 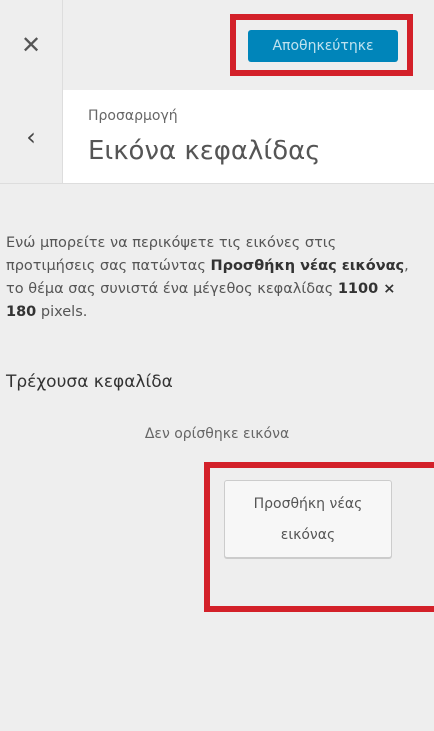 What do you see at coordinates (307, 266) in the screenshot?
I see `description-bold-add: Προσθήκη νέας εικόνας` at bounding box center [307, 266].